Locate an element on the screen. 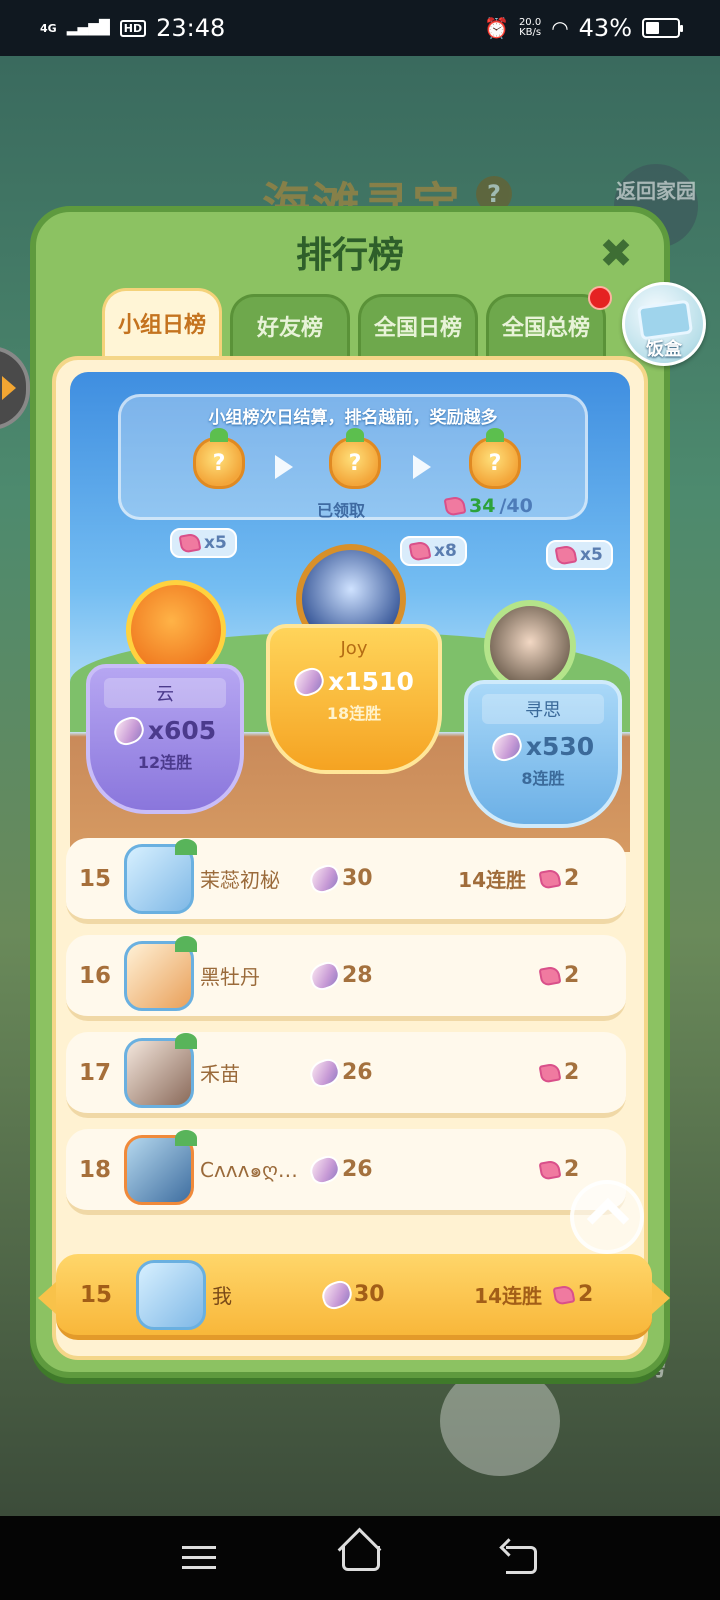 Image resolution: width=720 pixels, height=1600 pixels. player-score: x530 is located at coordinates (543, 746).